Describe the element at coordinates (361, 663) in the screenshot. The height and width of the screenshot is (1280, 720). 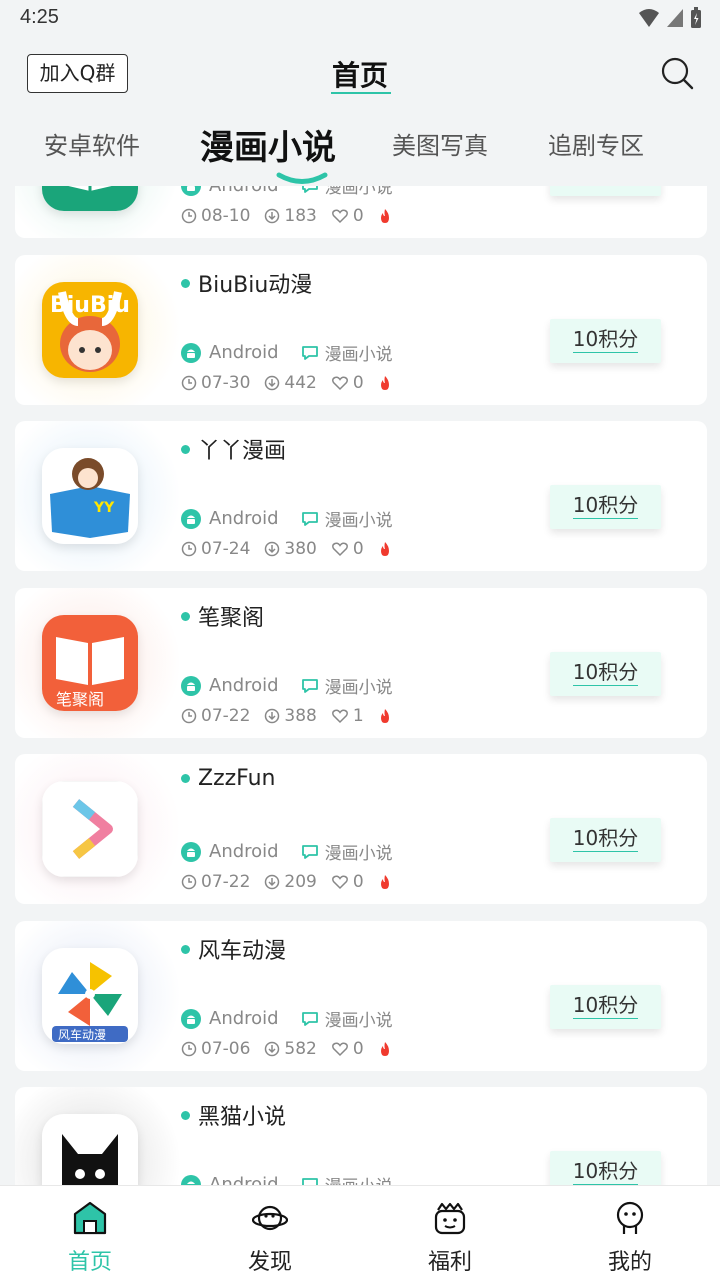
I see `app-card: 笔聚阁 笔聚阁 Android 漫画小说 07-22 388 1 10积分` at that location.